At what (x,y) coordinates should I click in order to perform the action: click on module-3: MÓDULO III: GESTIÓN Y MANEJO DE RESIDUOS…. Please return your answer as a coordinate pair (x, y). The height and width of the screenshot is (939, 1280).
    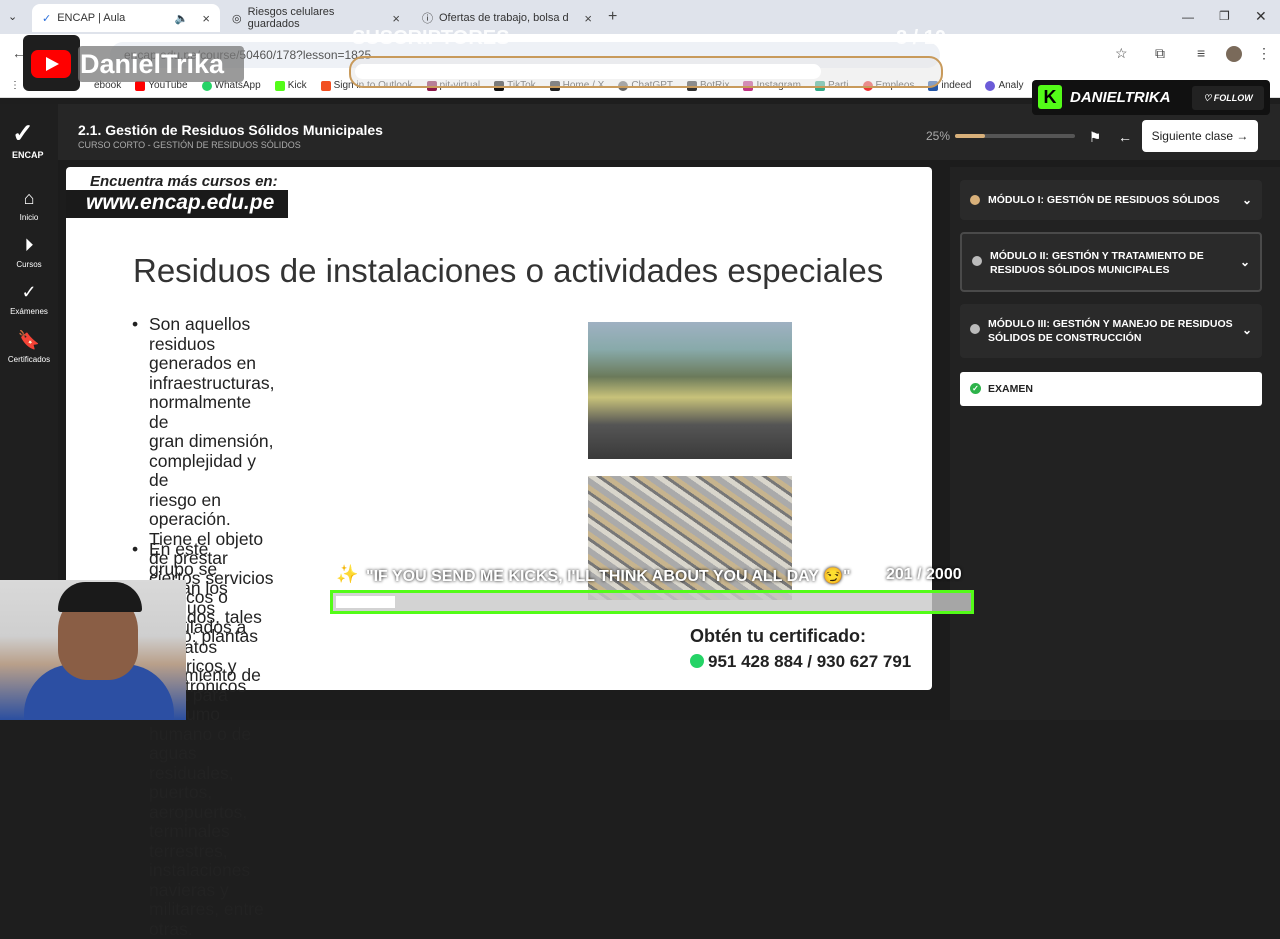
    Looking at the image, I should click on (1111, 331).